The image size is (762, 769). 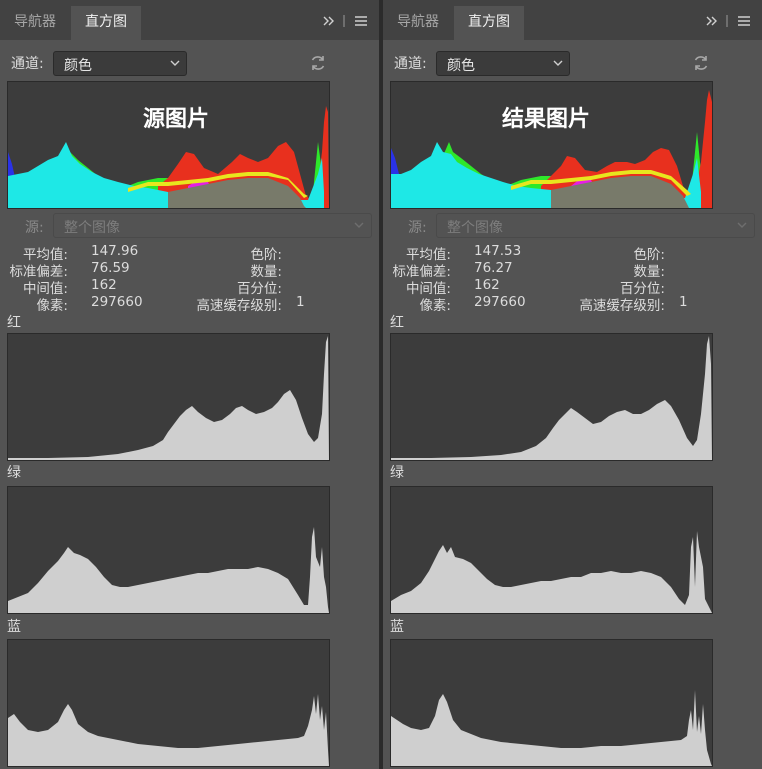 I want to click on stat-mean-value: 147.53, so click(x=498, y=251).